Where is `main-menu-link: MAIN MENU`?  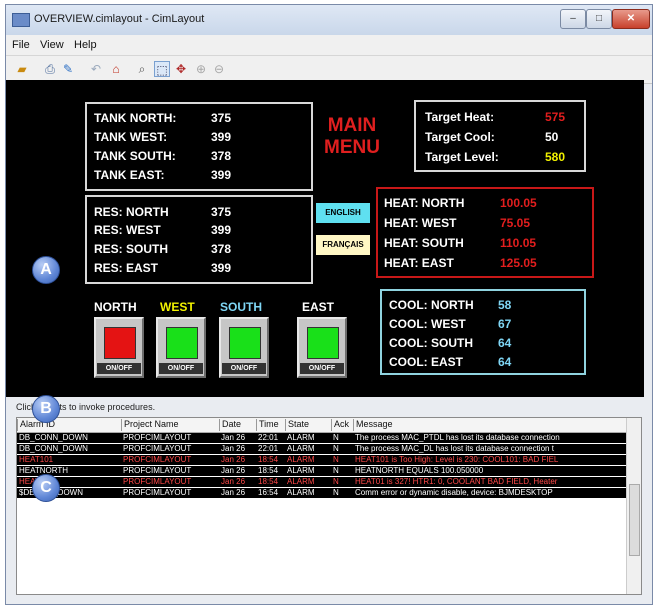
main-menu-link: MAIN MENU is located at coordinates (352, 137).